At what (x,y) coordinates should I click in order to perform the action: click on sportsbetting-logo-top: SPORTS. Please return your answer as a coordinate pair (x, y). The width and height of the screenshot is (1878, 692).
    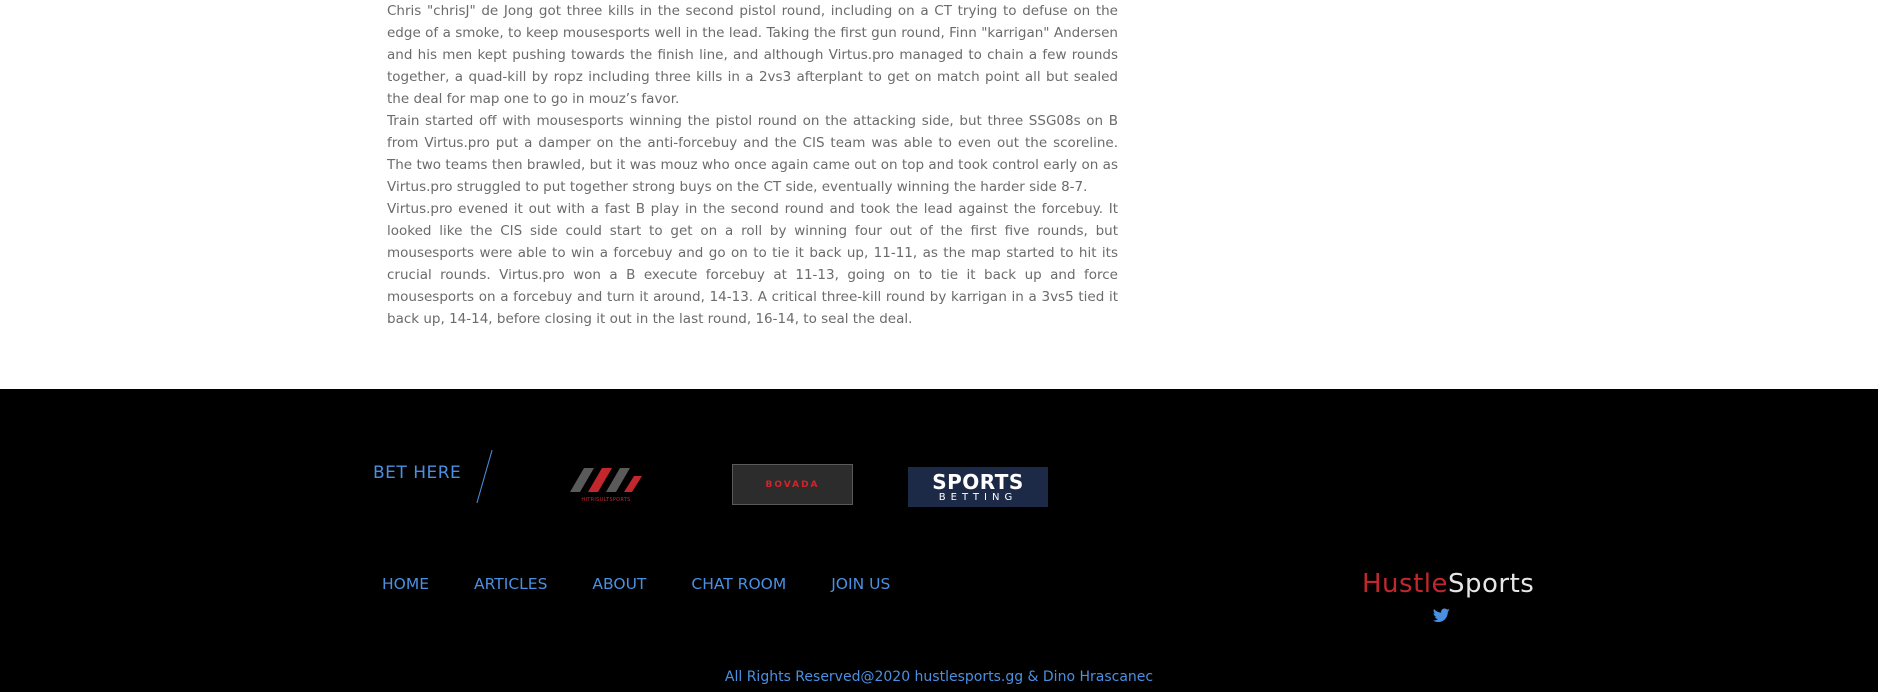
    Looking at the image, I should click on (978, 481).